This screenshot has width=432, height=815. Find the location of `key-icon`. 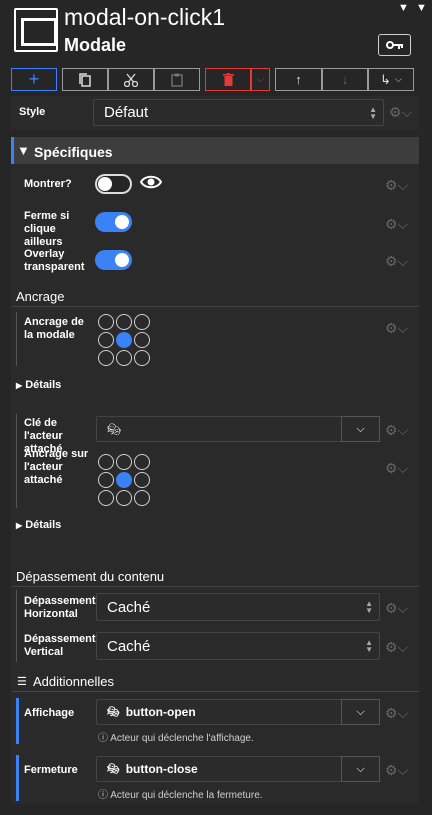

key-icon is located at coordinates (394, 45).